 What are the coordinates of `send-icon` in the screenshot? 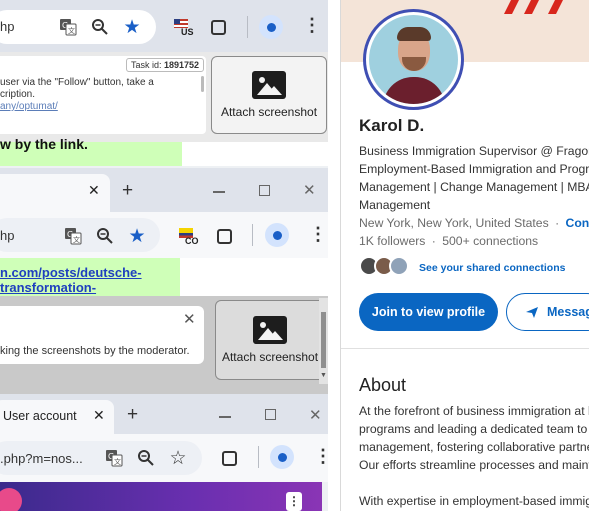 It's located at (532, 312).